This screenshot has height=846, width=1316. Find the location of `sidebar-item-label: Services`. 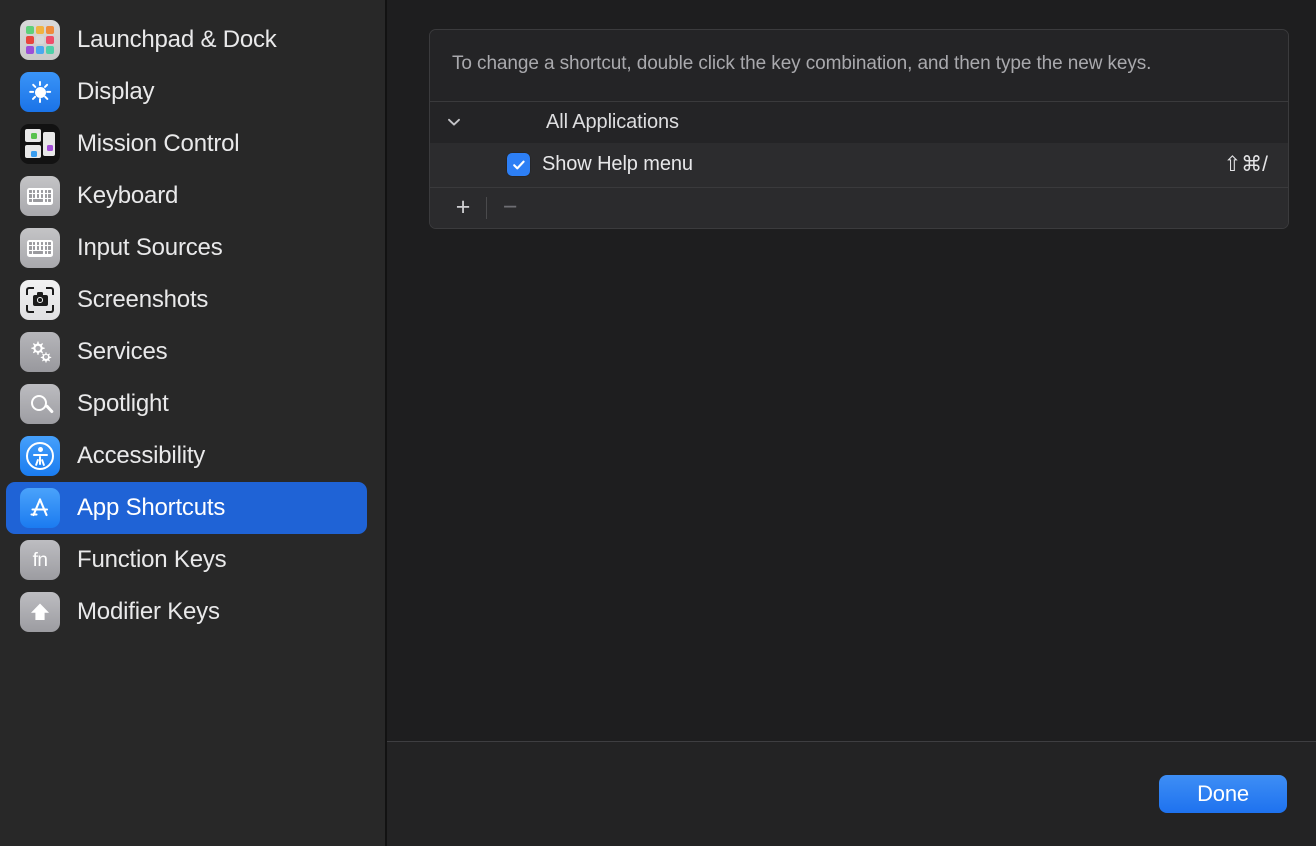

sidebar-item-label: Services is located at coordinates (122, 351).